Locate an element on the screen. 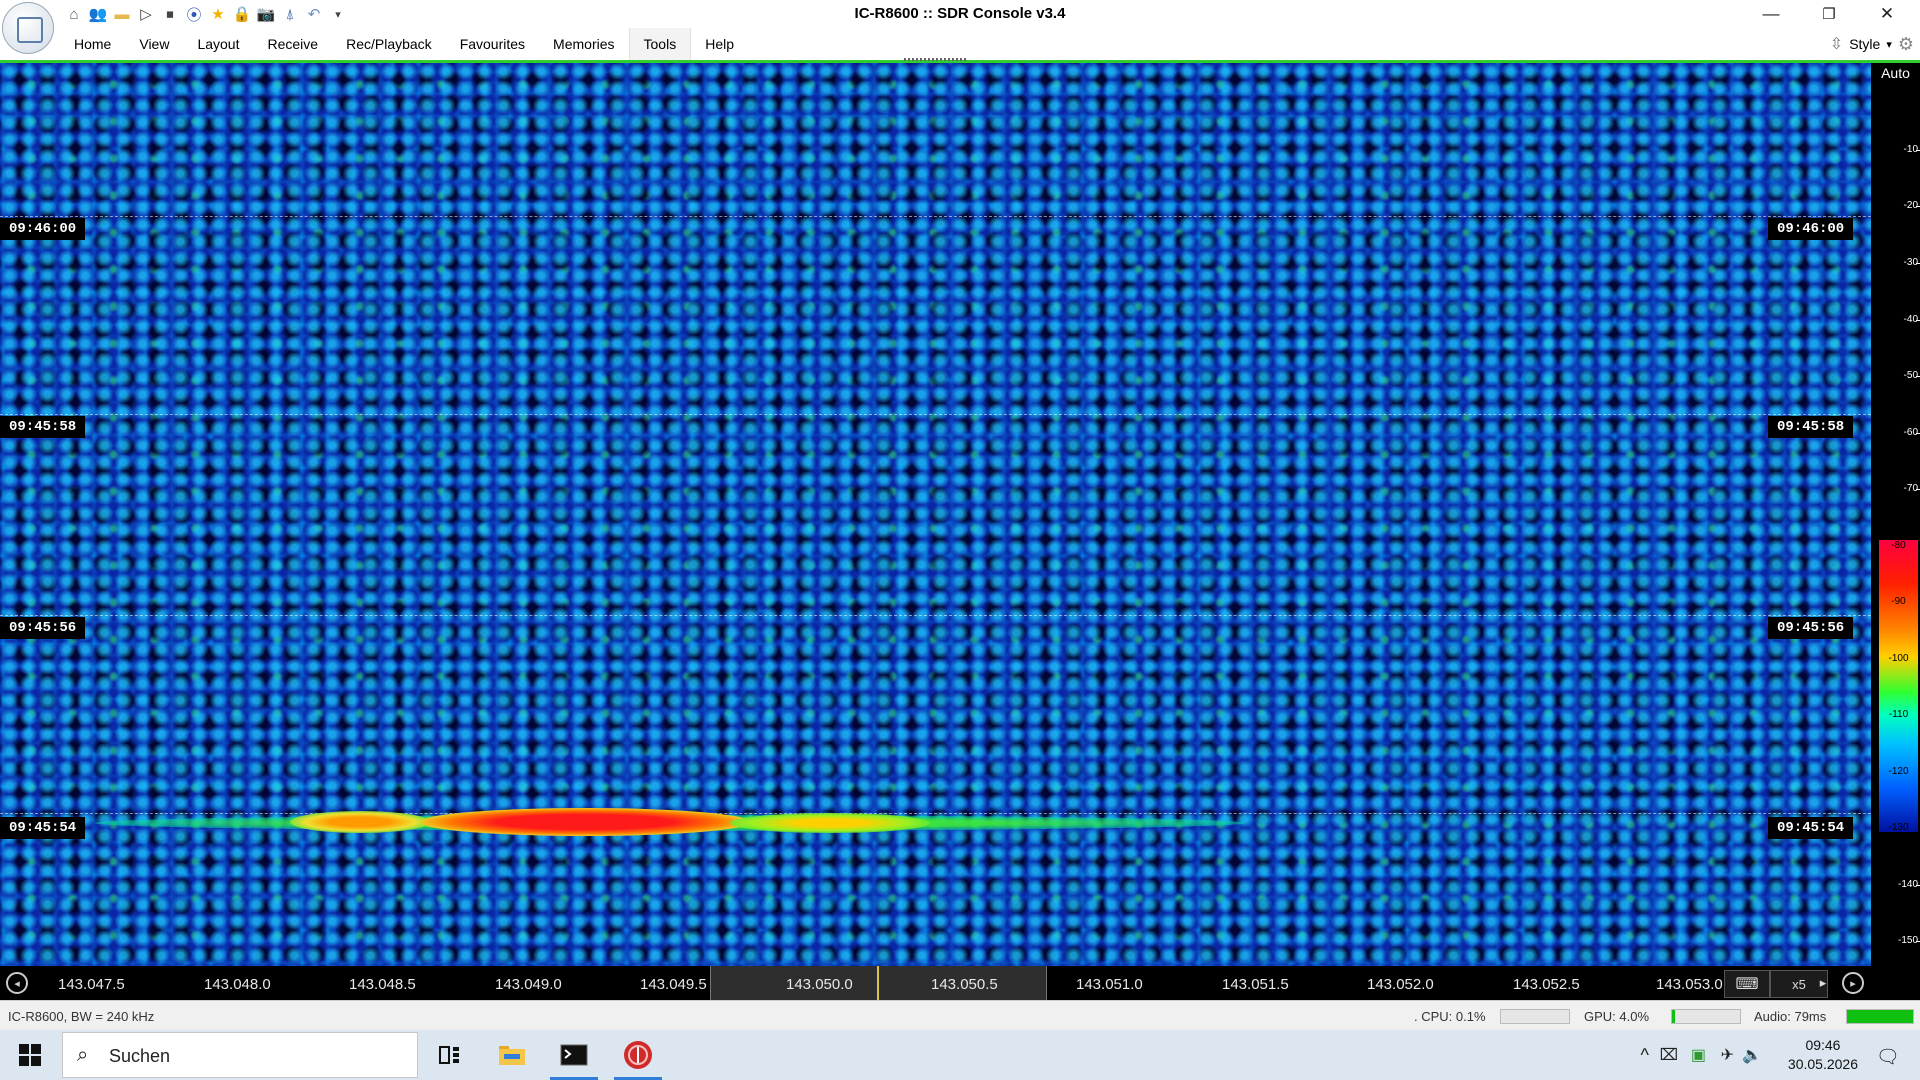  close-button: ✕ is located at coordinates (1887, 14).